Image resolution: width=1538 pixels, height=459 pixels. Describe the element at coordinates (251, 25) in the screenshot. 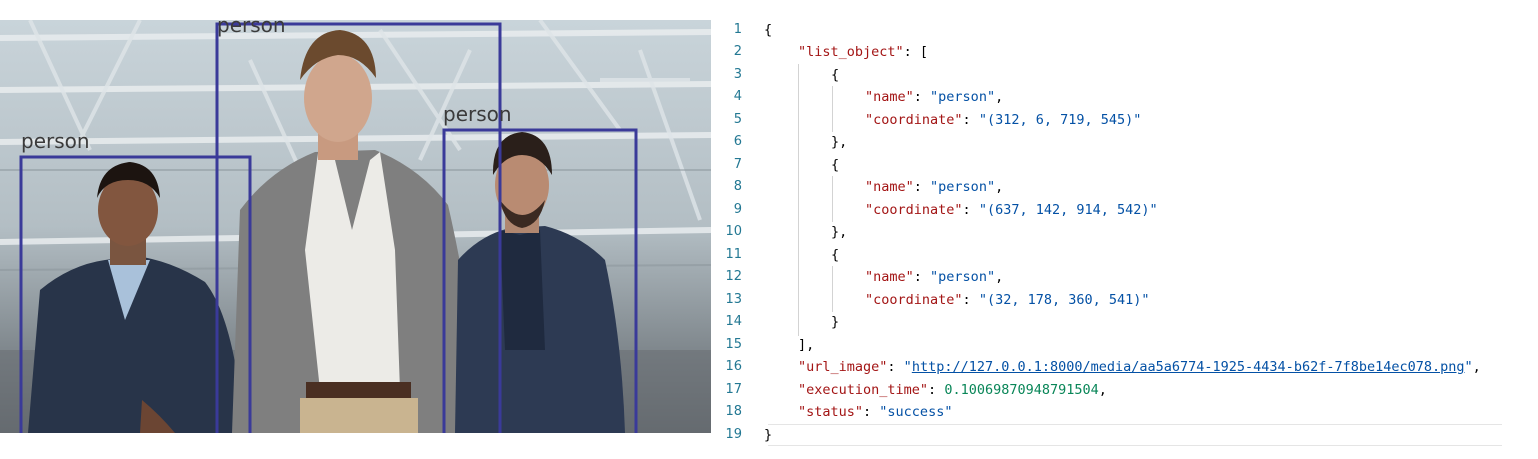

I see `detection-label-middle: person` at that location.